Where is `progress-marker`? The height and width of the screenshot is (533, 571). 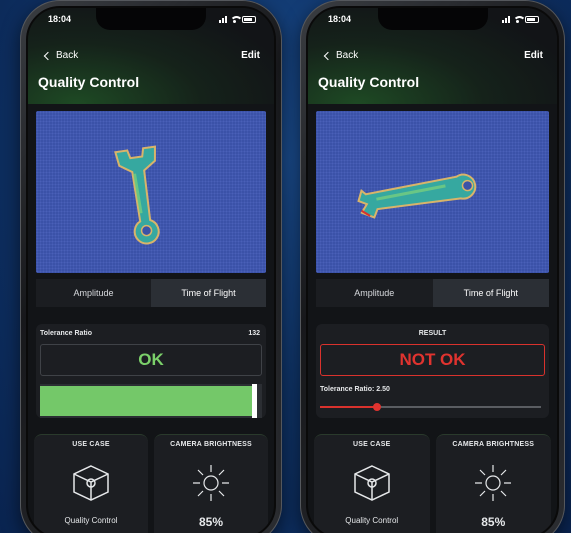 progress-marker is located at coordinates (255, 401).